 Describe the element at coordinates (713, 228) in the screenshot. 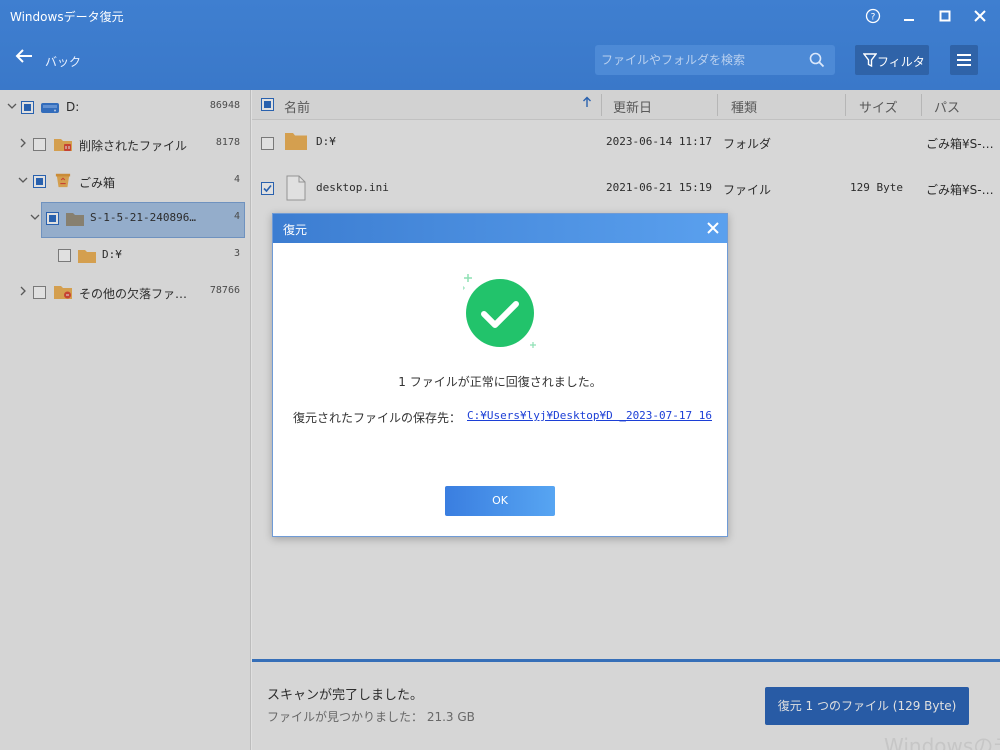

I see `dialog-close-icon` at that location.